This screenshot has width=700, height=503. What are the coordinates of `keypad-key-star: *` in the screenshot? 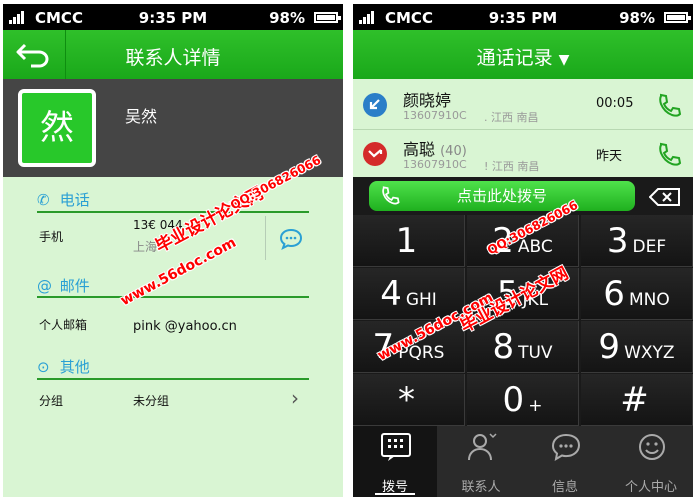 It's located at (409, 400).